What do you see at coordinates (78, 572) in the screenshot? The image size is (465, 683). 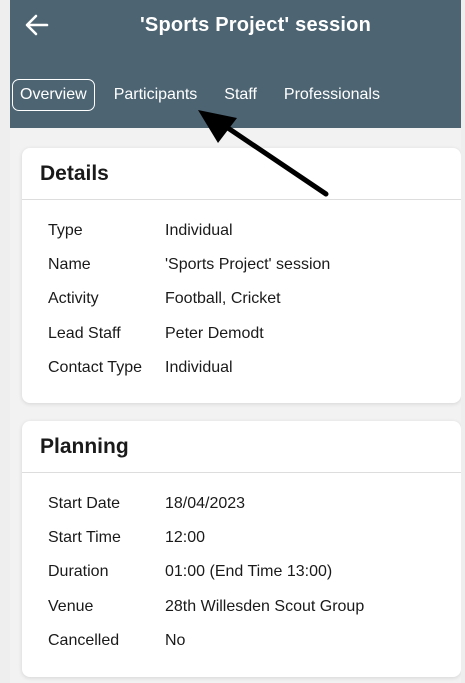 I see `planning-label: Duration` at bounding box center [78, 572].